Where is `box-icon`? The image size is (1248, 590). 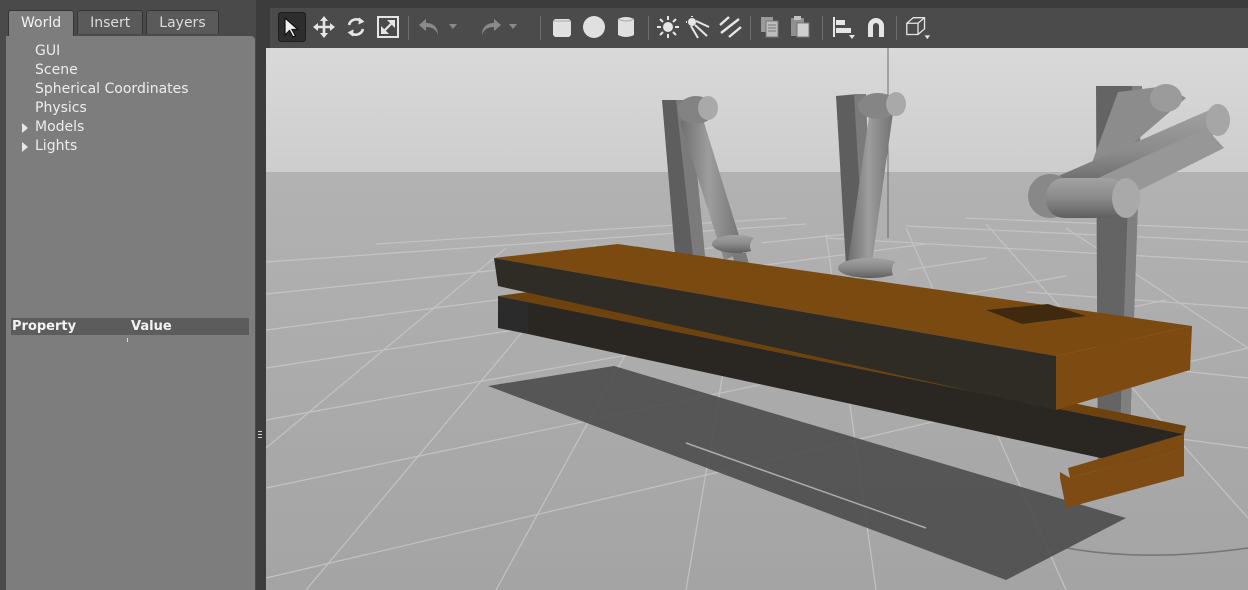
box-icon is located at coordinates (562, 27).